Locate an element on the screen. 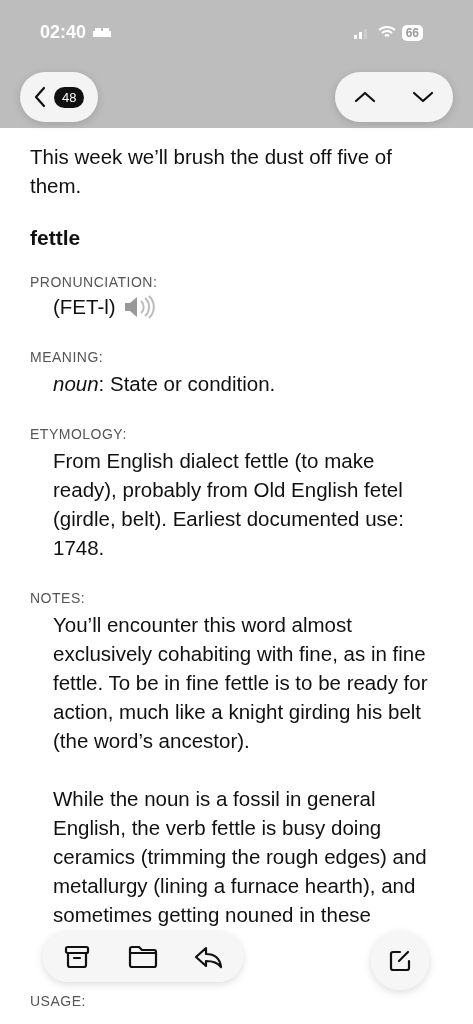 The height and width of the screenshot is (1024, 473). intro-text: This week we’ll brush the dust off five of them. is located at coordinates (211, 171).